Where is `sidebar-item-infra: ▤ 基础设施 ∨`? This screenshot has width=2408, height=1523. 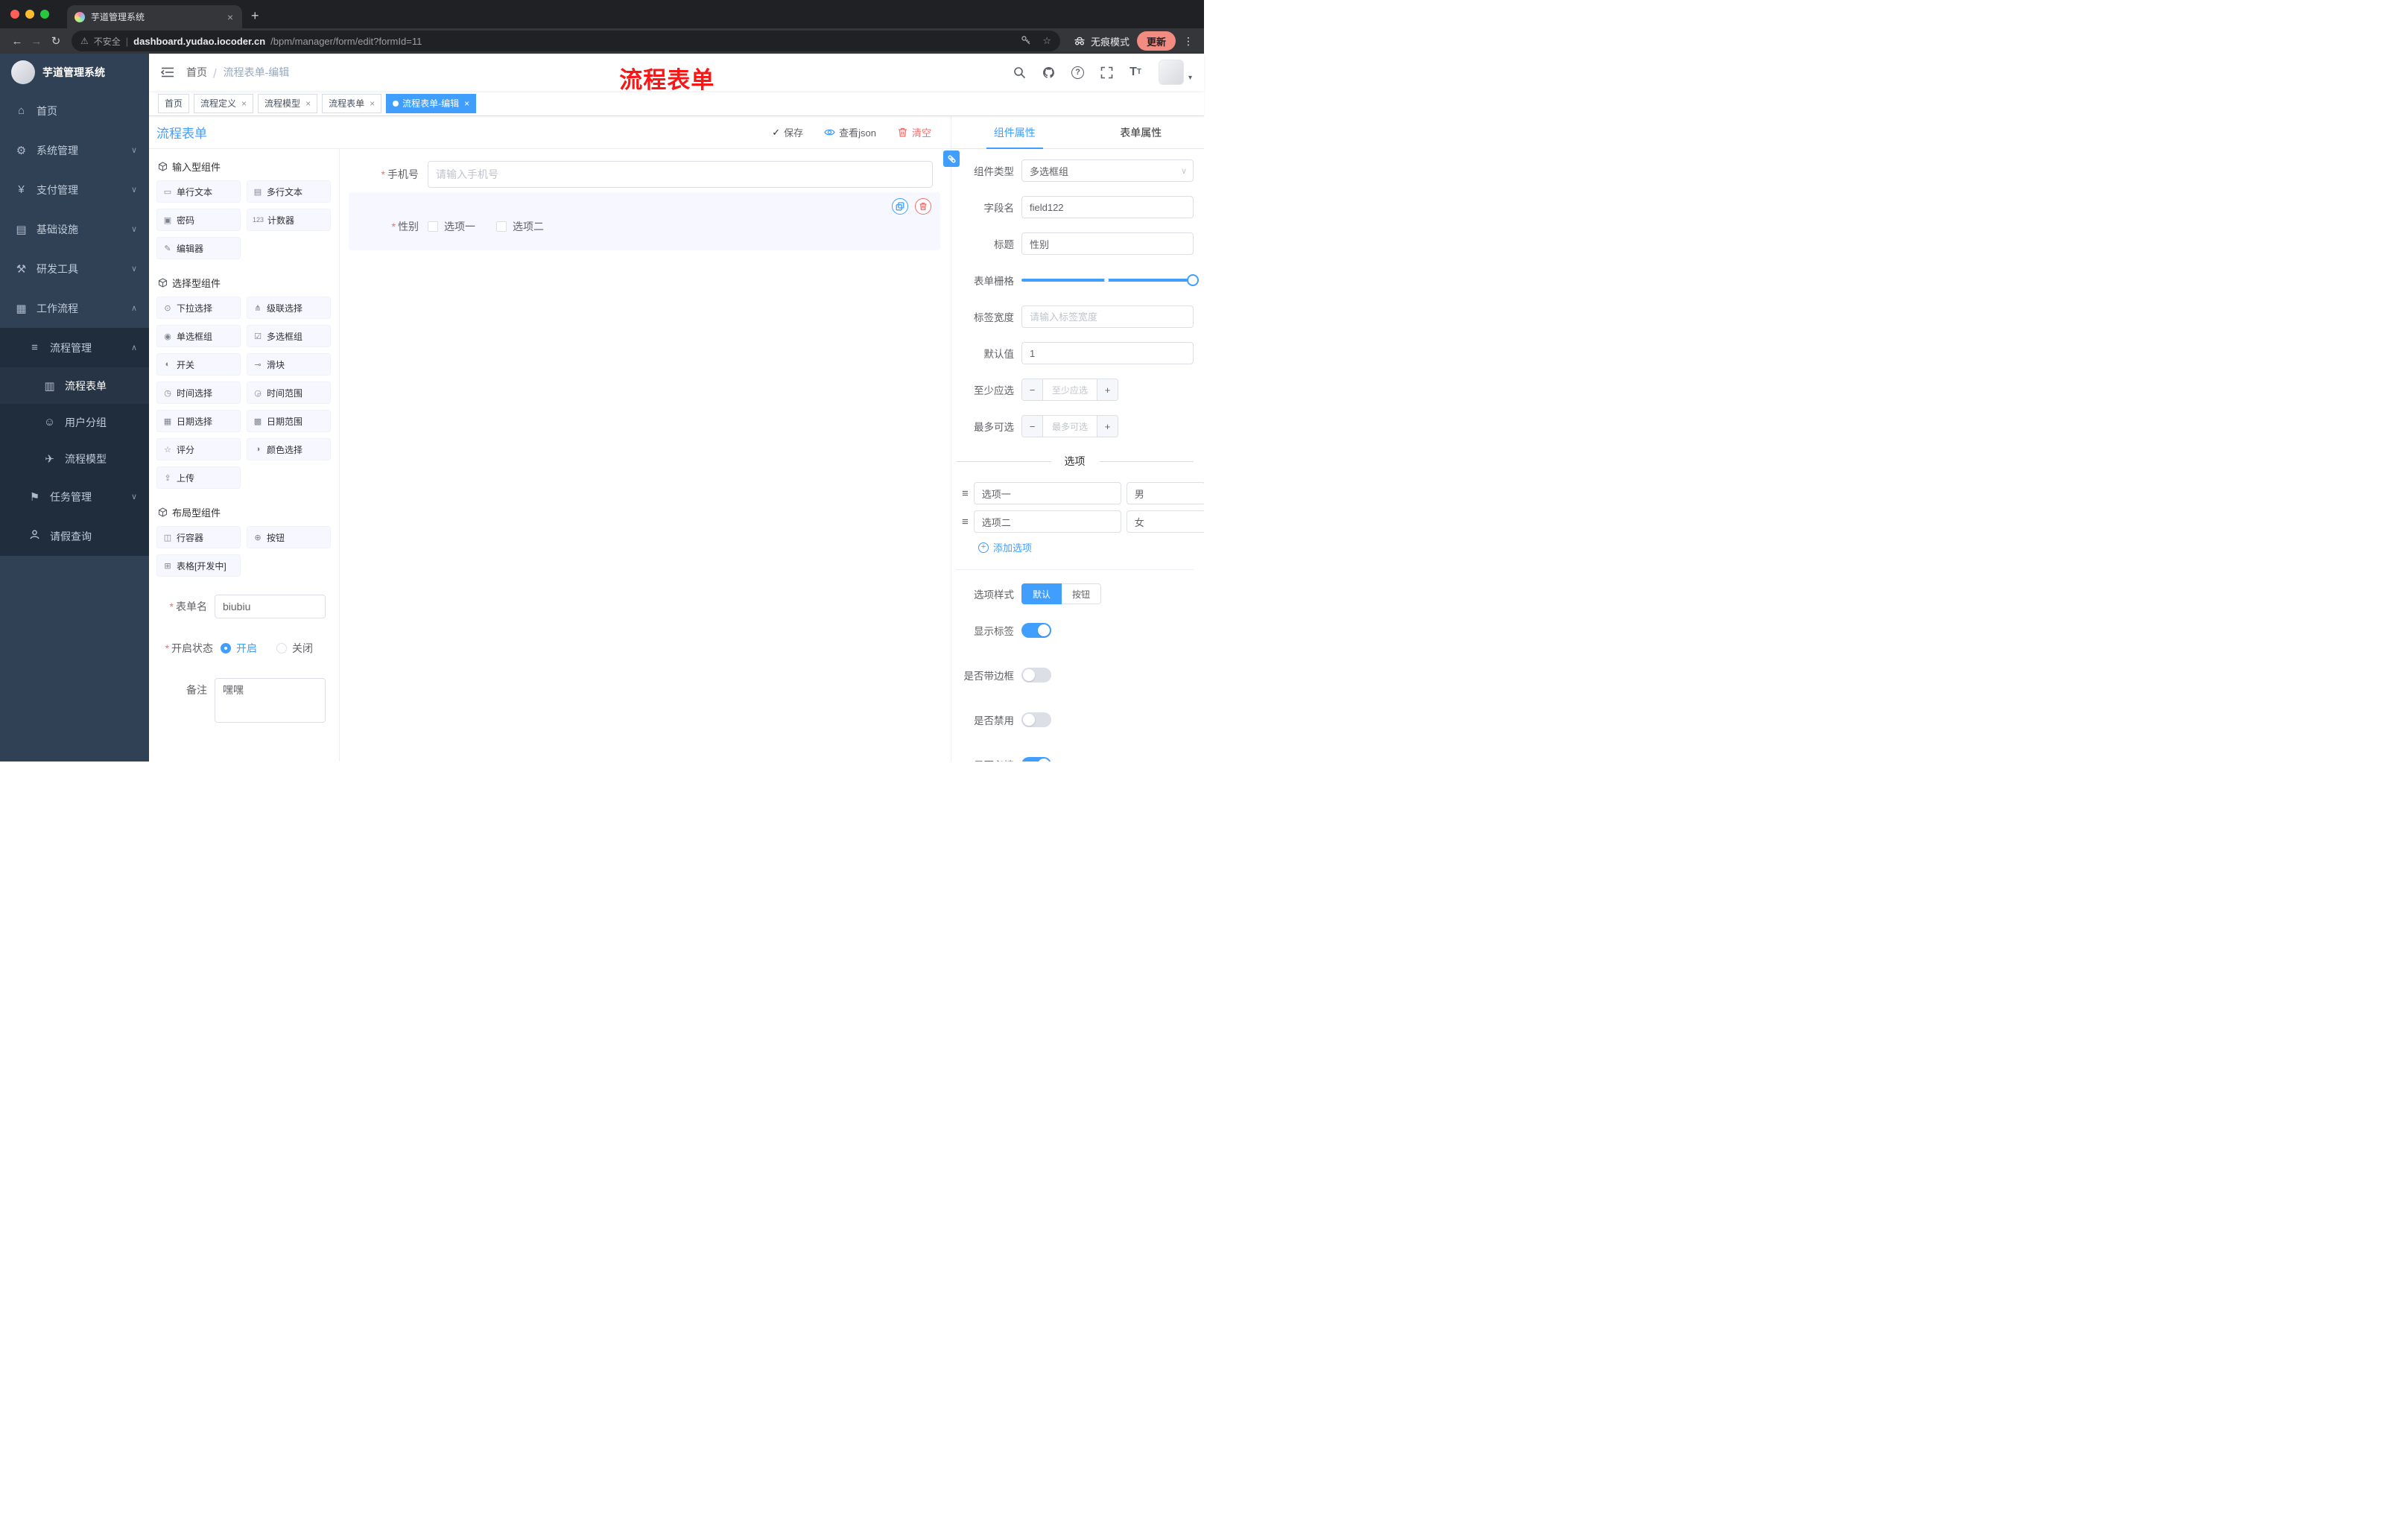
sidebar-item-infra: ▤ 基础设施 ∨ is located at coordinates (74, 229).